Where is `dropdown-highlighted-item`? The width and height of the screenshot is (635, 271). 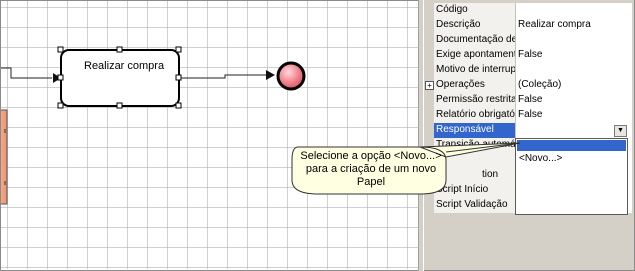 dropdown-highlighted-item is located at coordinates (571, 145).